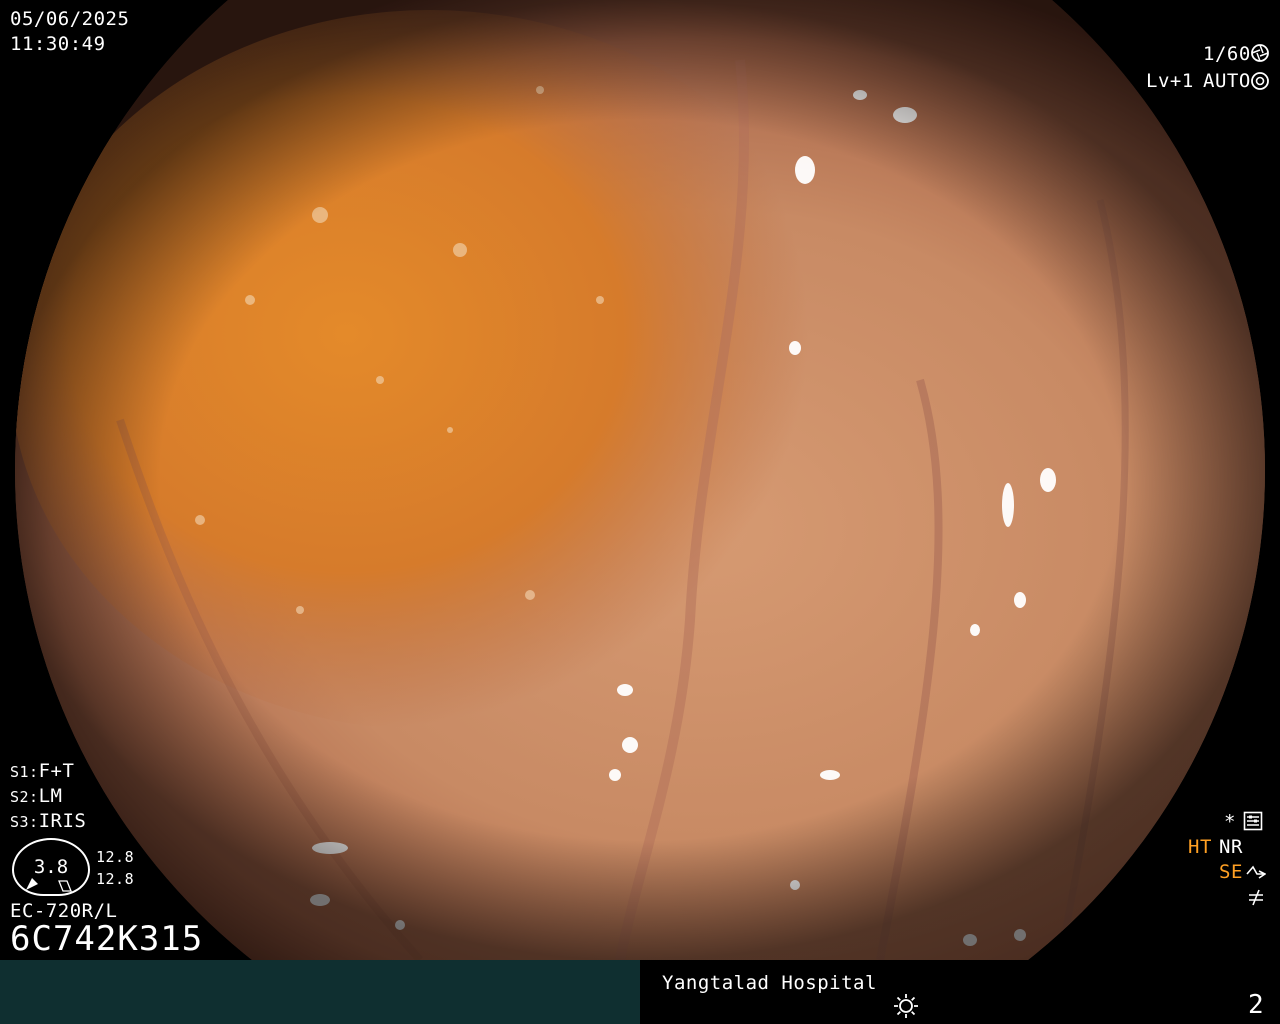 This screenshot has width=1280, height=1024. Describe the element at coordinates (769, 983) in the screenshot. I see `hospital-name: Yangtalad Hospital` at that location.